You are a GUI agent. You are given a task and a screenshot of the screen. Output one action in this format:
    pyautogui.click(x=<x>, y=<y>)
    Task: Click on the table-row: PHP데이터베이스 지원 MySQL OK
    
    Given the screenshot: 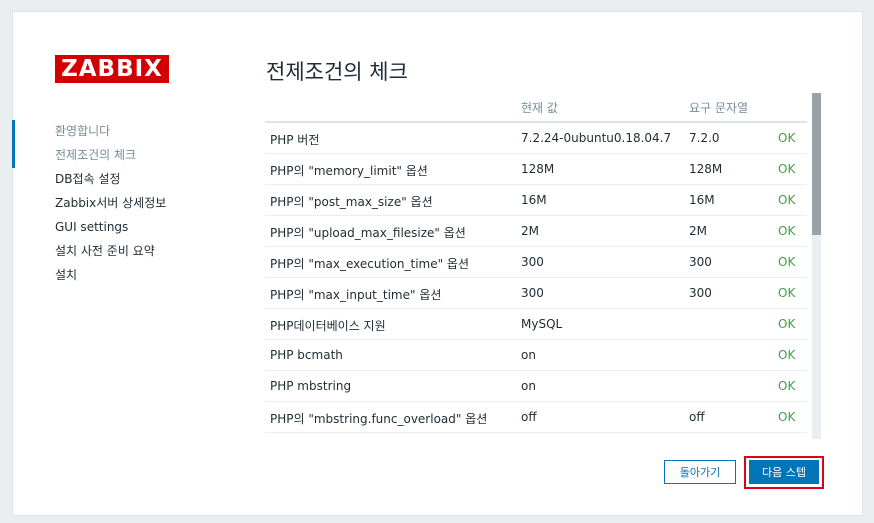 What is the action you would take?
    pyautogui.click(x=536, y=324)
    